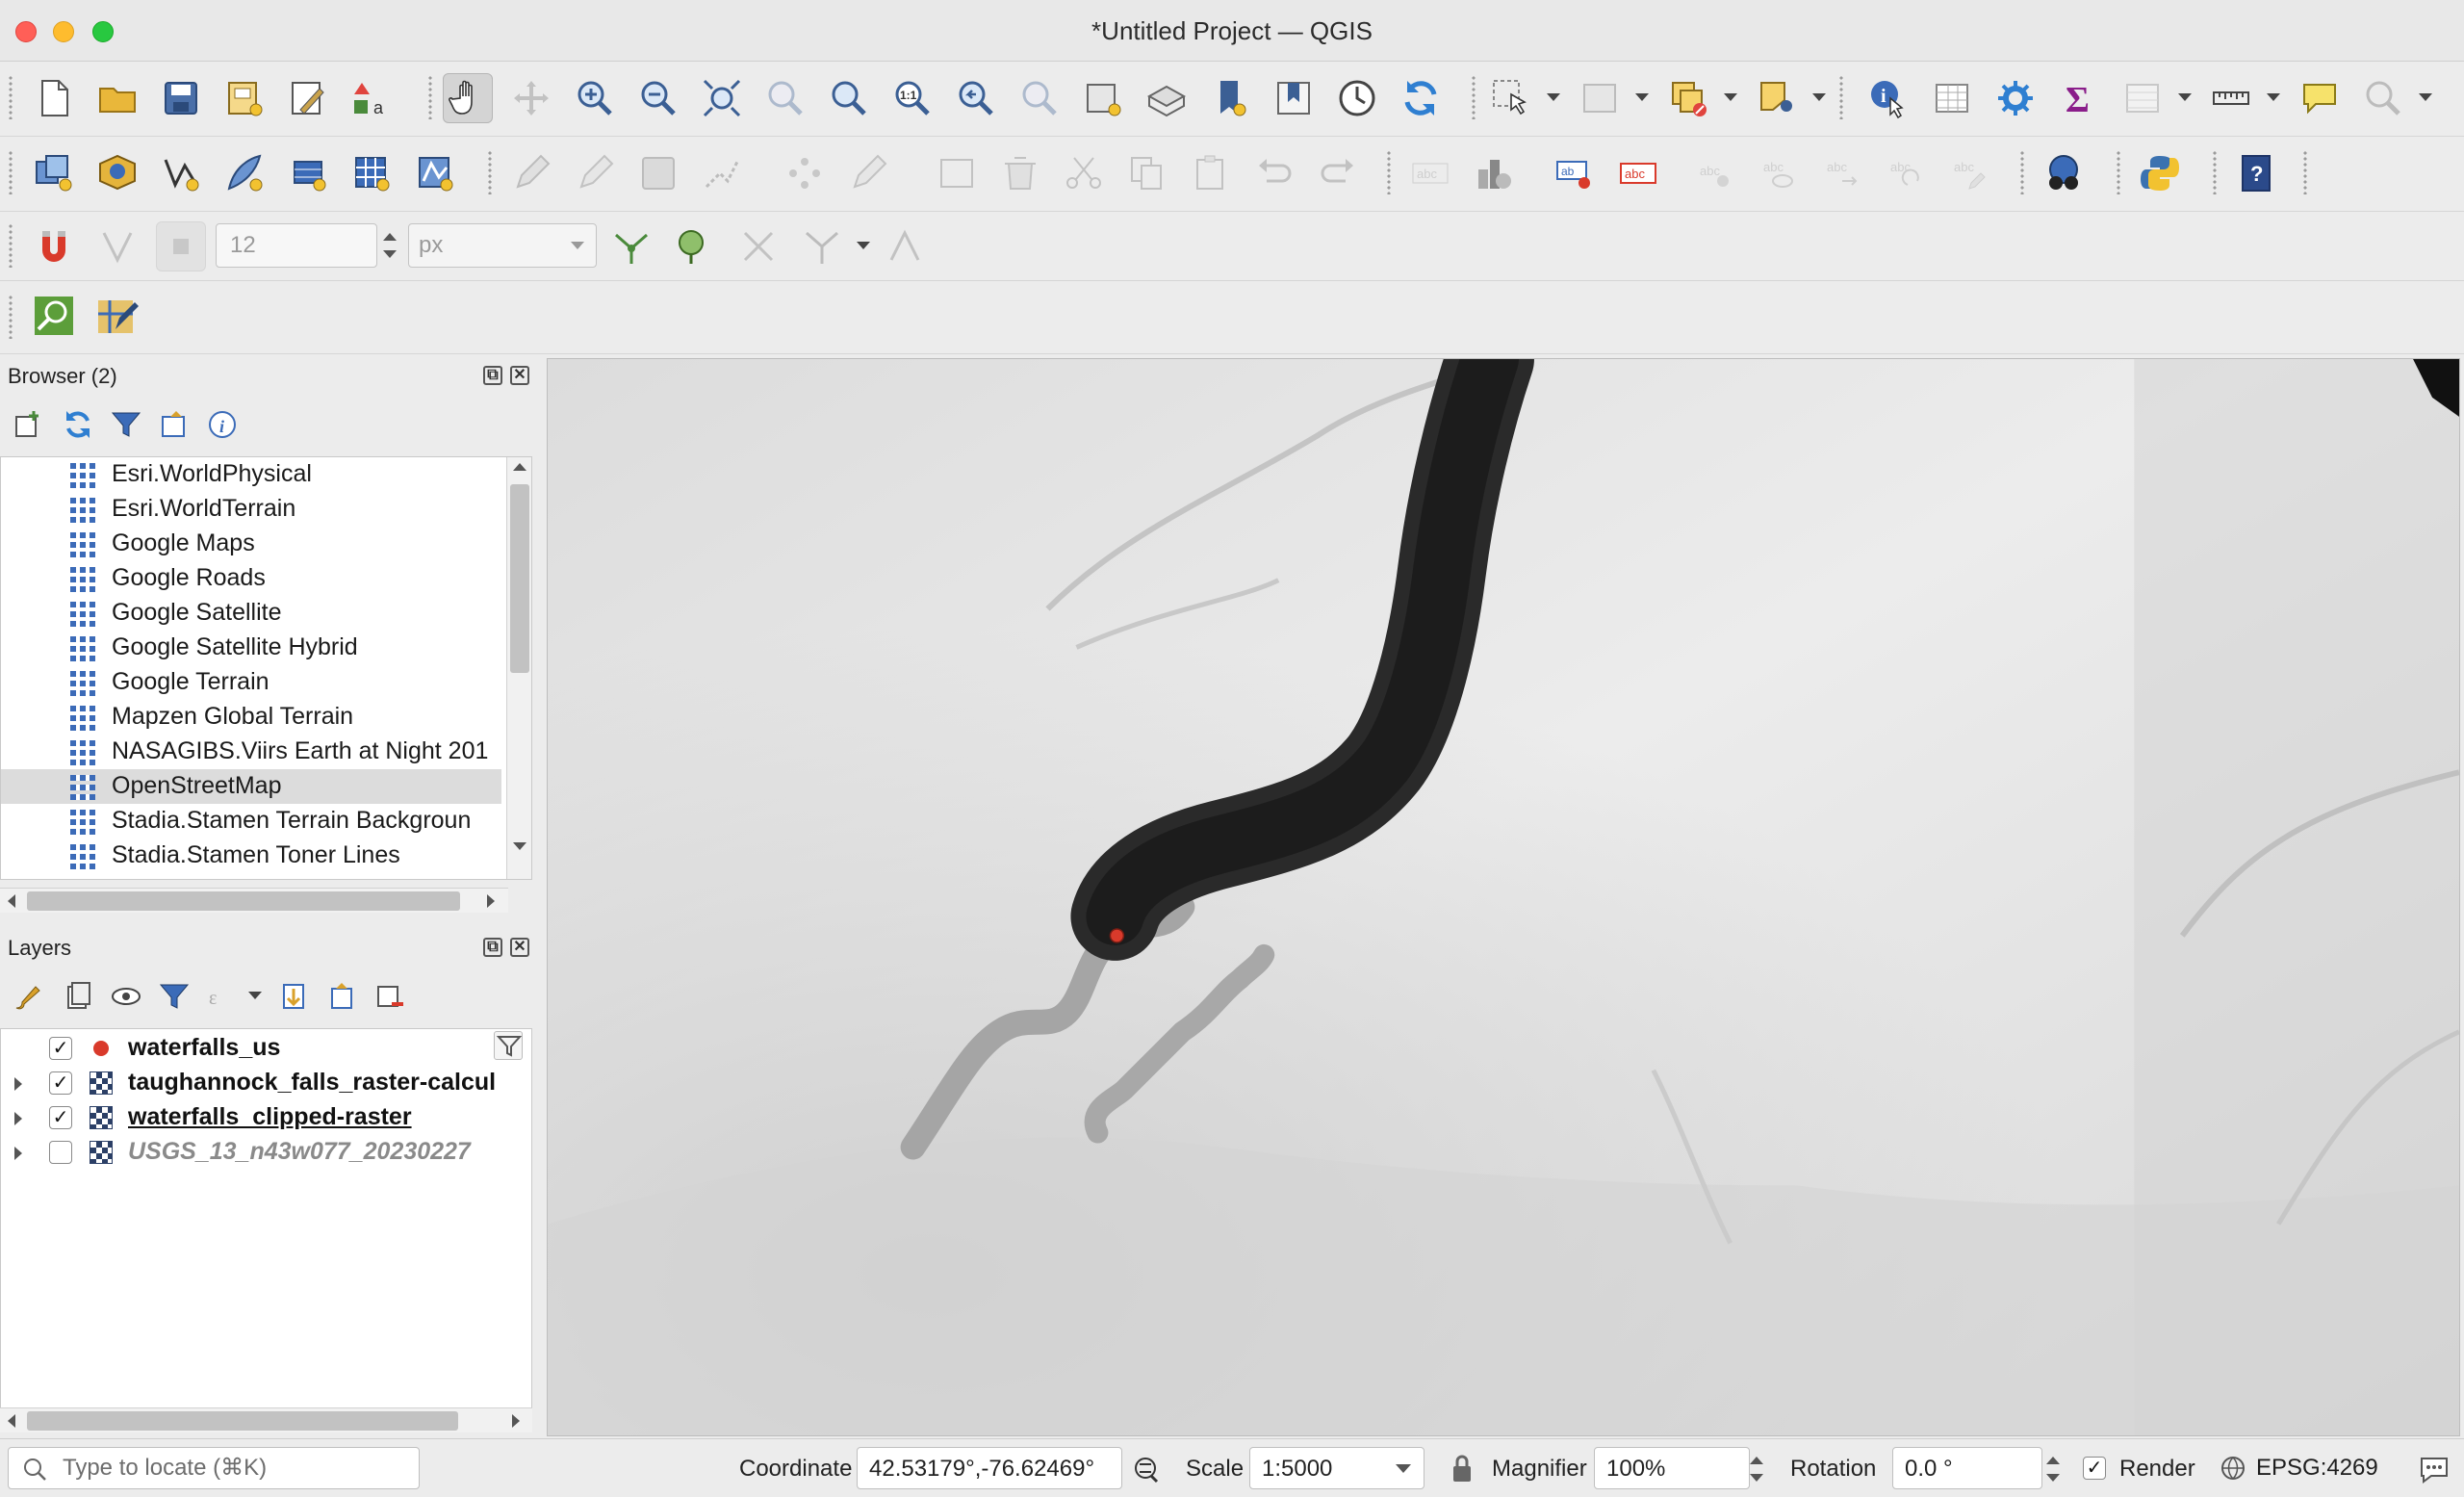 Image resolution: width=2464 pixels, height=1497 pixels. What do you see at coordinates (126, 996) in the screenshot?
I see `manage-map-themes-button` at bounding box center [126, 996].